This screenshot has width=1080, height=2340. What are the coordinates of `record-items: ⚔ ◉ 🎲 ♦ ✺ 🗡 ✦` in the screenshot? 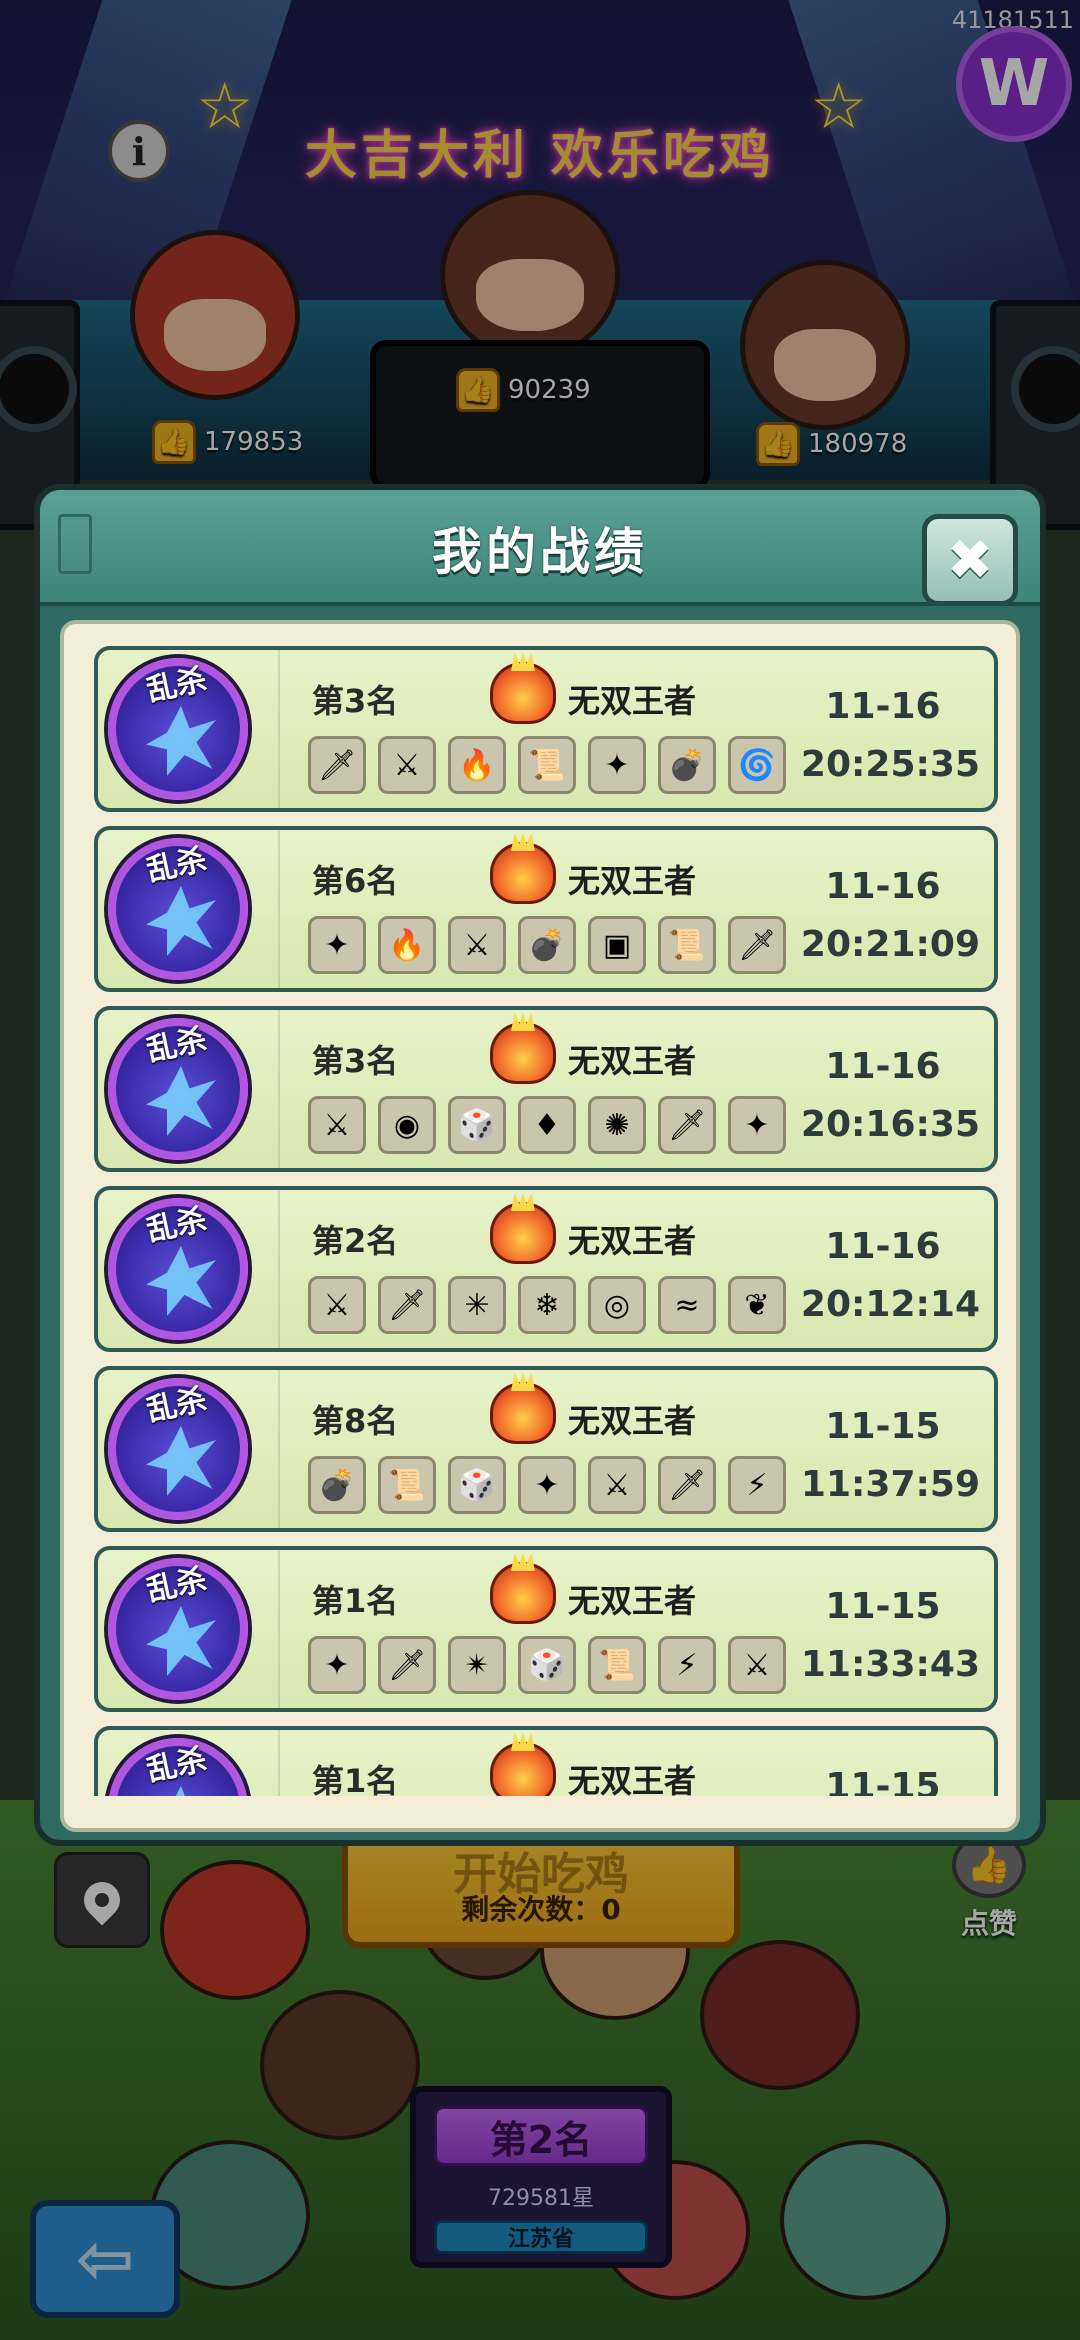 It's located at (547, 1125).